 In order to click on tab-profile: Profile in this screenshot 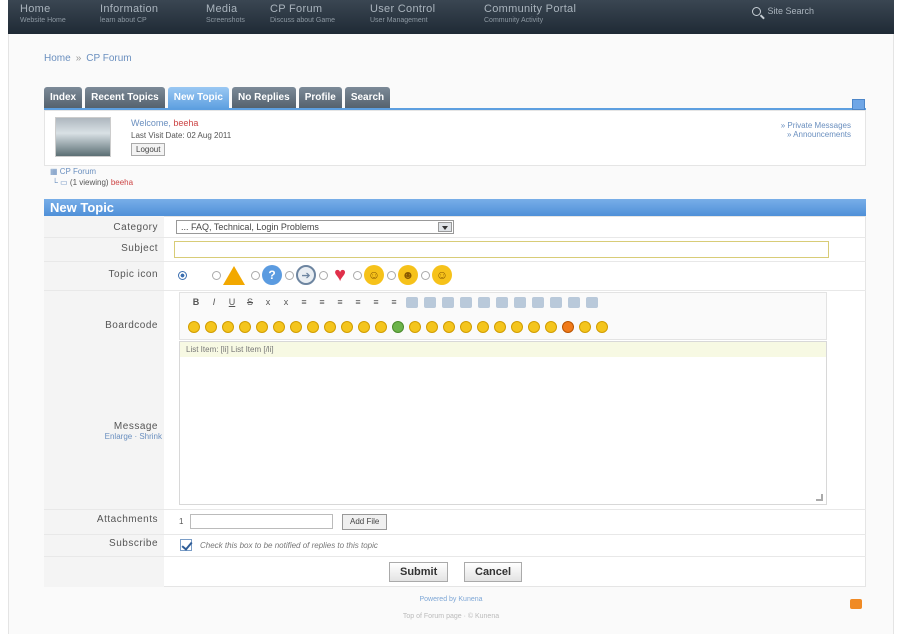, I will do `click(320, 98)`.